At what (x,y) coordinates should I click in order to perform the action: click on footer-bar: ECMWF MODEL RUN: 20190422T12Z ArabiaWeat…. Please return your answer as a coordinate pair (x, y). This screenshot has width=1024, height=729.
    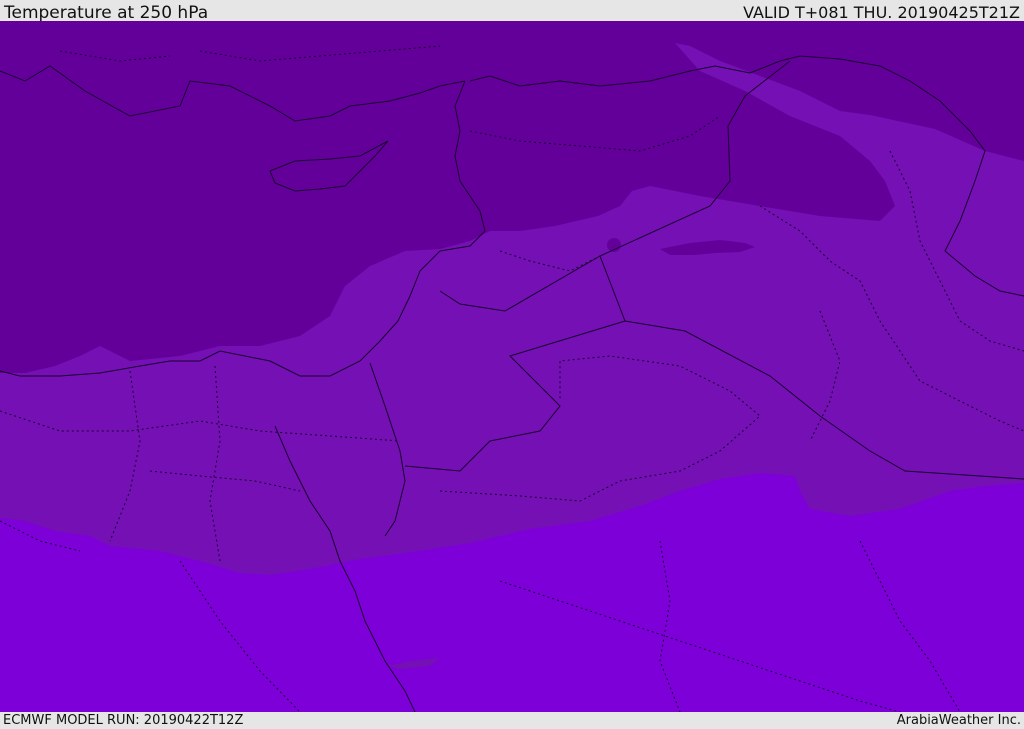
    Looking at the image, I should click on (512, 720).